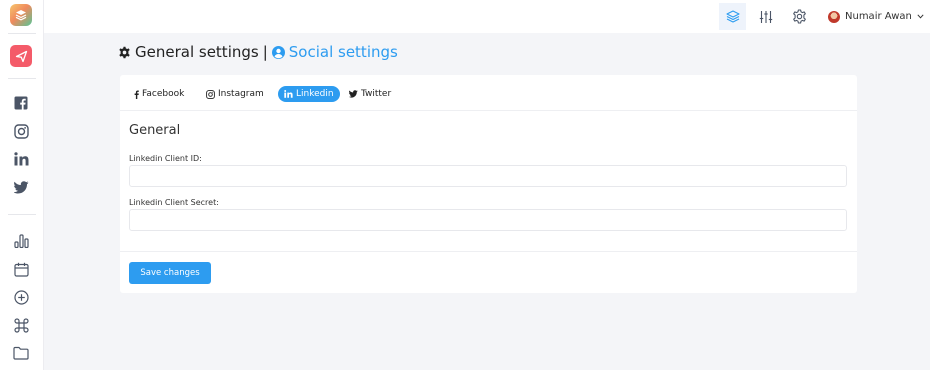 The height and width of the screenshot is (370, 930). I want to click on card-footer-divider, so click(488, 251).